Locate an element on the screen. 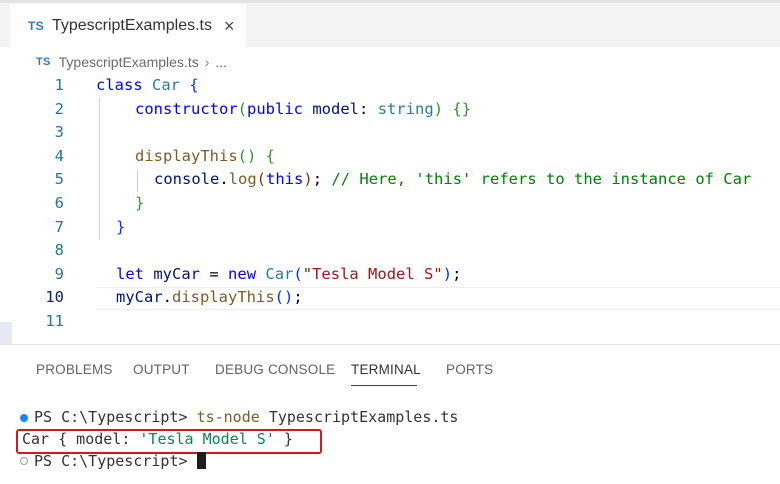 Image resolution: width=780 pixels, height=484 pixels. code-token: constructor is located at coordinates (186, 108).